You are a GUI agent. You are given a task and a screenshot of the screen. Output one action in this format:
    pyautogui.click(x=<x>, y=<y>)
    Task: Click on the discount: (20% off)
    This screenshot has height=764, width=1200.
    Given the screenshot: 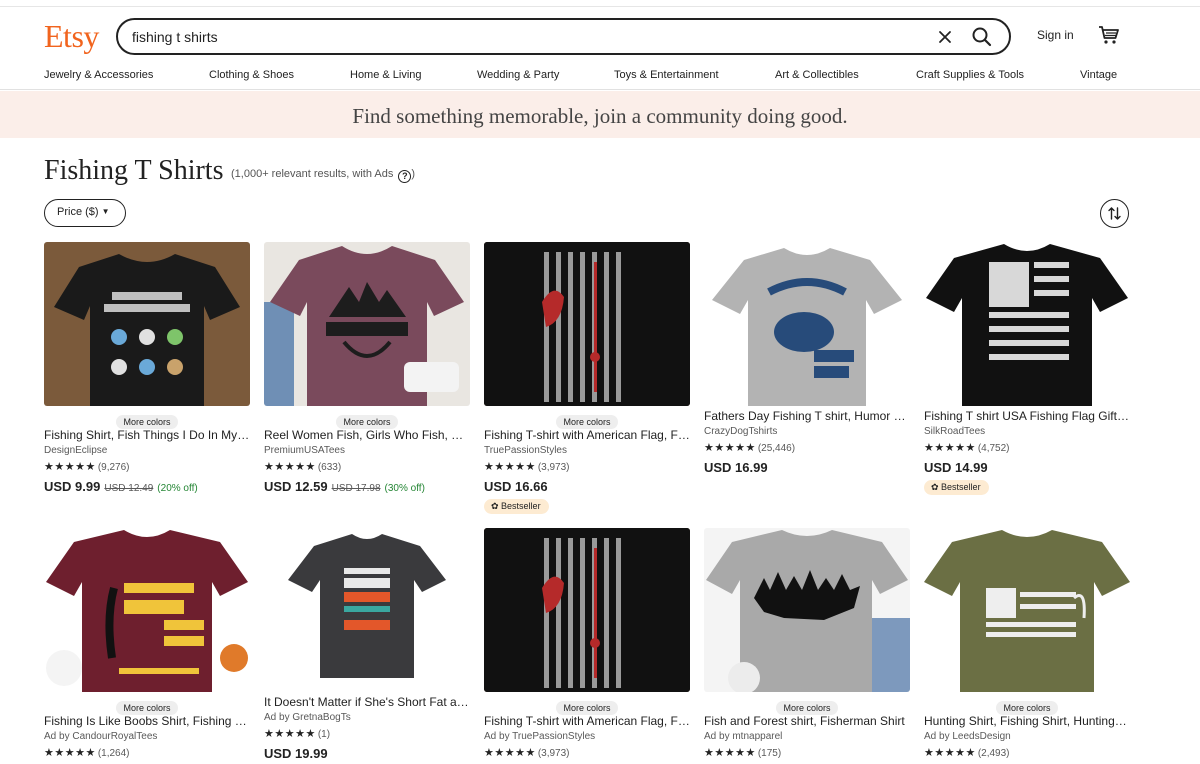 What is the action you would take?
    pyautogui.click(x=177, y=488)
    